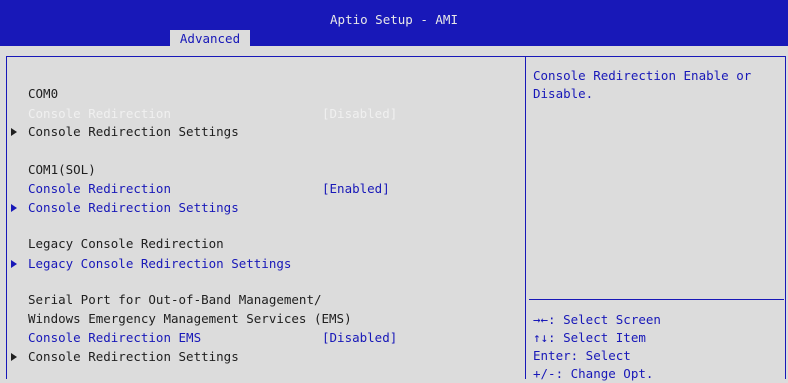 This screenshot has height=383, width=788. What do you see at coordinates (133, 208) in the screenshot?
I see `com1-console-redirection-settings: Console Redirection Settings` at bounding box center [133, 208].